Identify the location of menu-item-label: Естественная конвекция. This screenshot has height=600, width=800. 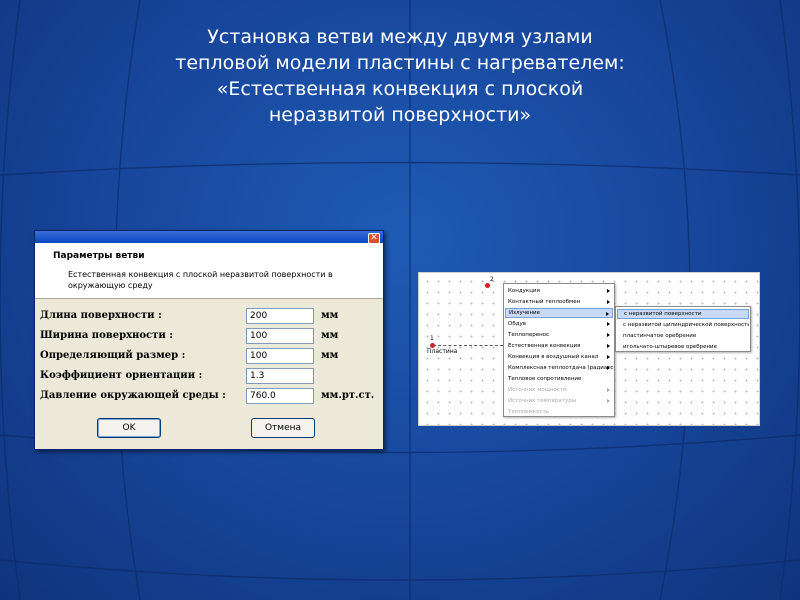
(544, 346).